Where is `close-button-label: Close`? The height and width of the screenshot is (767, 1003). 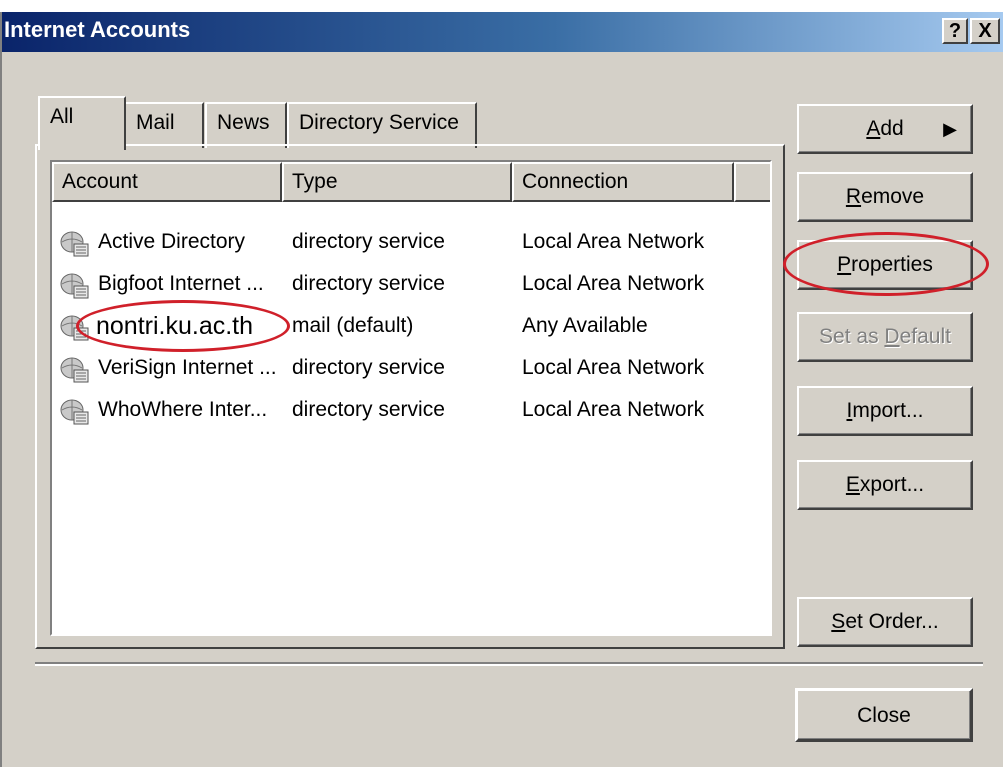
close-button-label: Close is located at coordinates (884, 715).